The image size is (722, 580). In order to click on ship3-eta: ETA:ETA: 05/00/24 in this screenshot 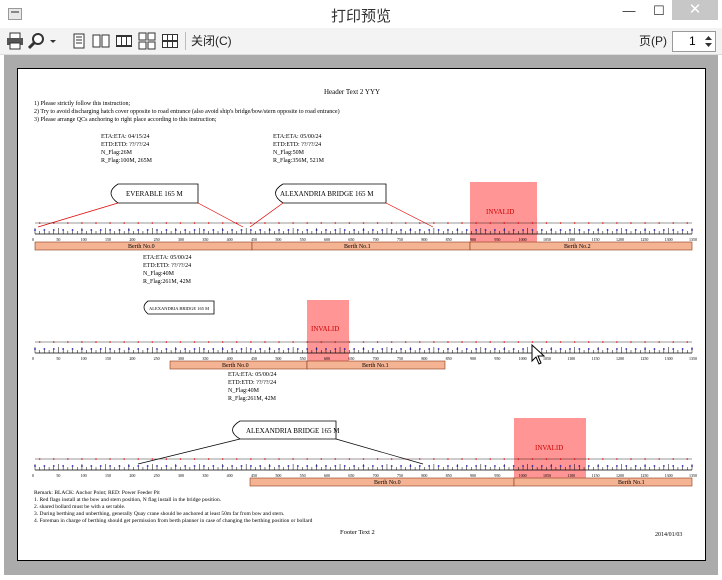, I will do `click(167, 258)`.